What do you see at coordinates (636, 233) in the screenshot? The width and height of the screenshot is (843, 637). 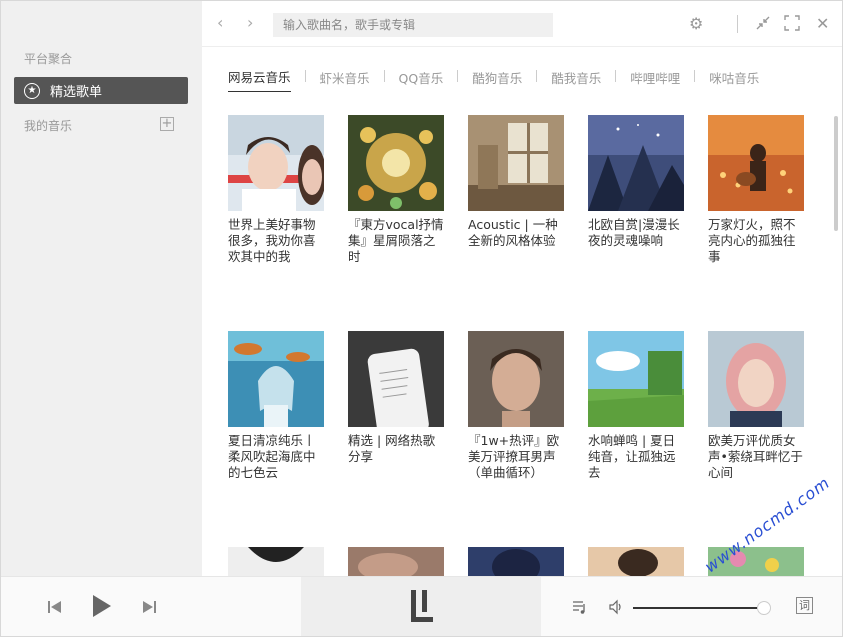 I see `playlist-title: 北欧自赏|漫漫长夜的灵魂噪响` at bounding box center [636, 233].